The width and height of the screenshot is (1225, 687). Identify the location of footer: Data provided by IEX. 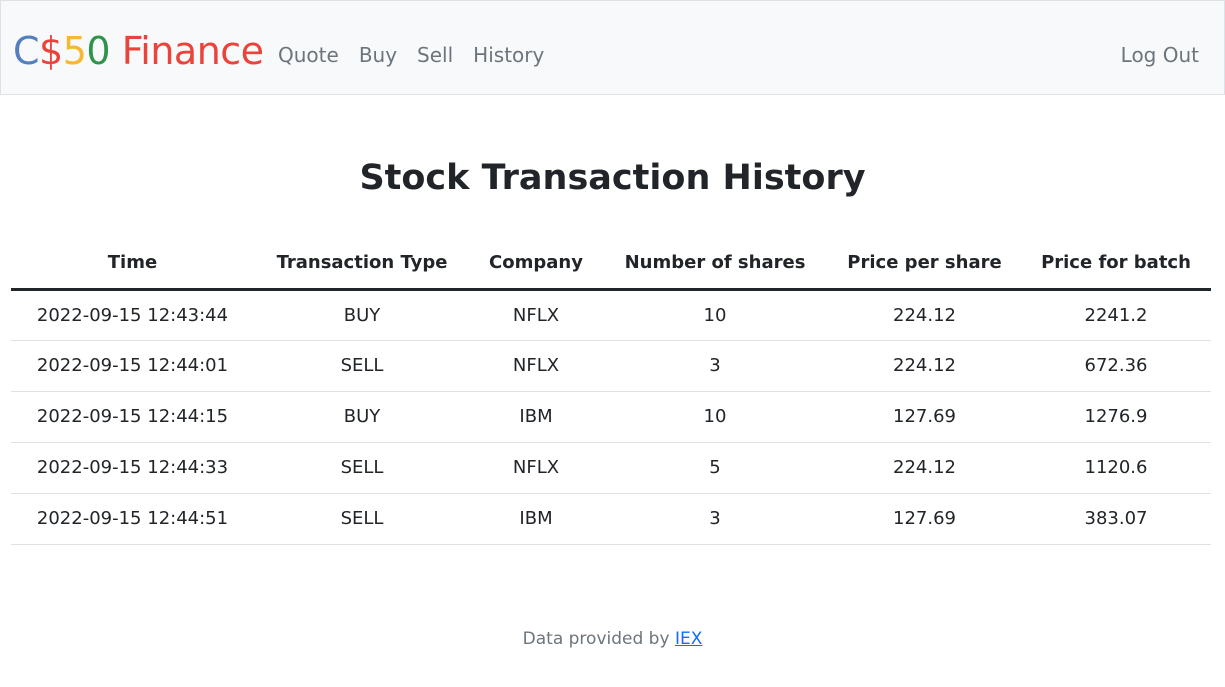
(612, 639).